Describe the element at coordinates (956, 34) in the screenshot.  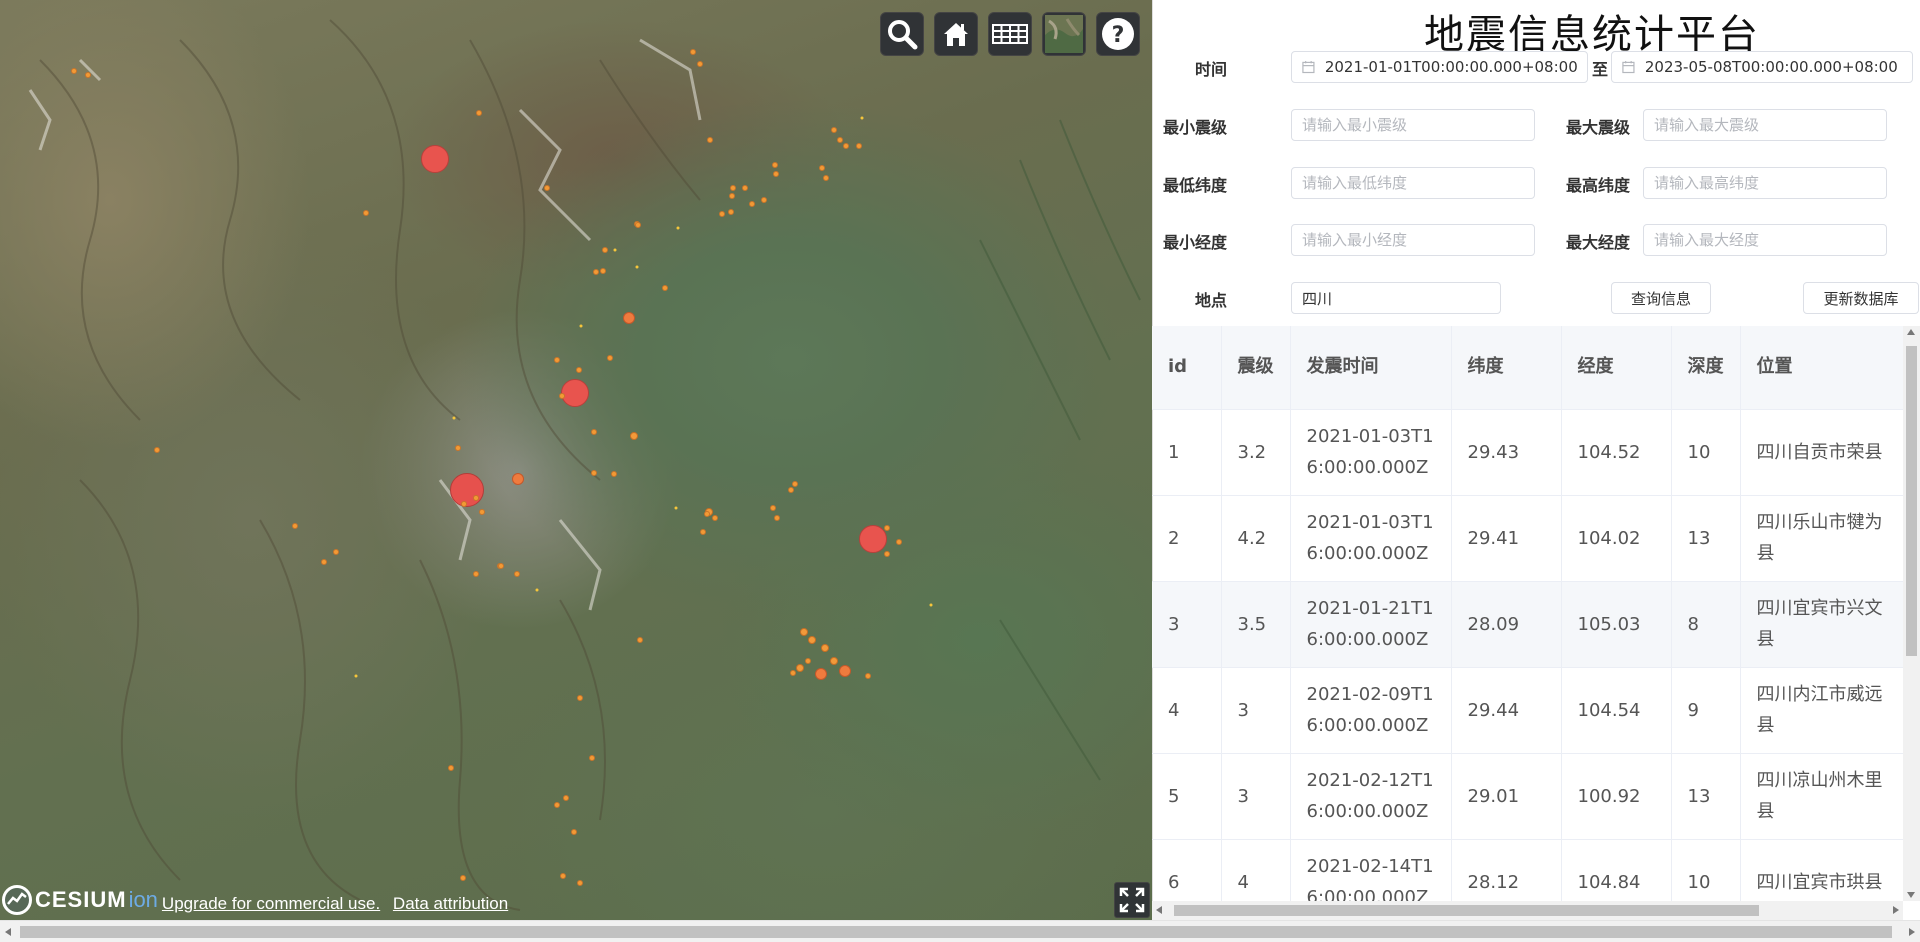
I see `home-button` at that location.